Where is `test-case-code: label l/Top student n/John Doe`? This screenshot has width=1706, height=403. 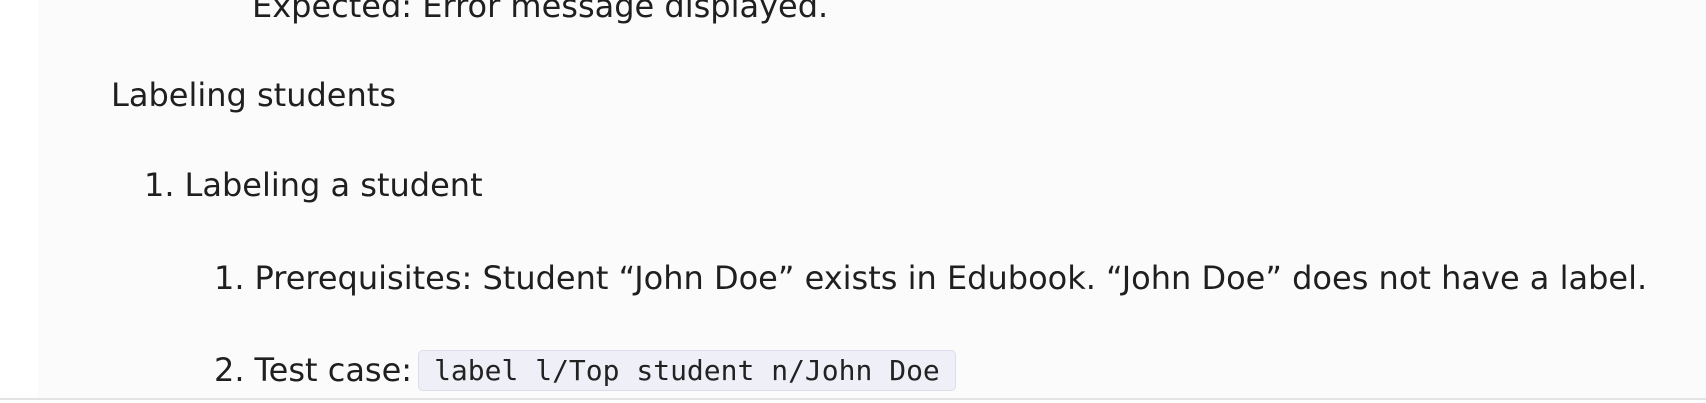 test-case-code: label l/Top student n/John Doe is located at coordinates (687, 370).